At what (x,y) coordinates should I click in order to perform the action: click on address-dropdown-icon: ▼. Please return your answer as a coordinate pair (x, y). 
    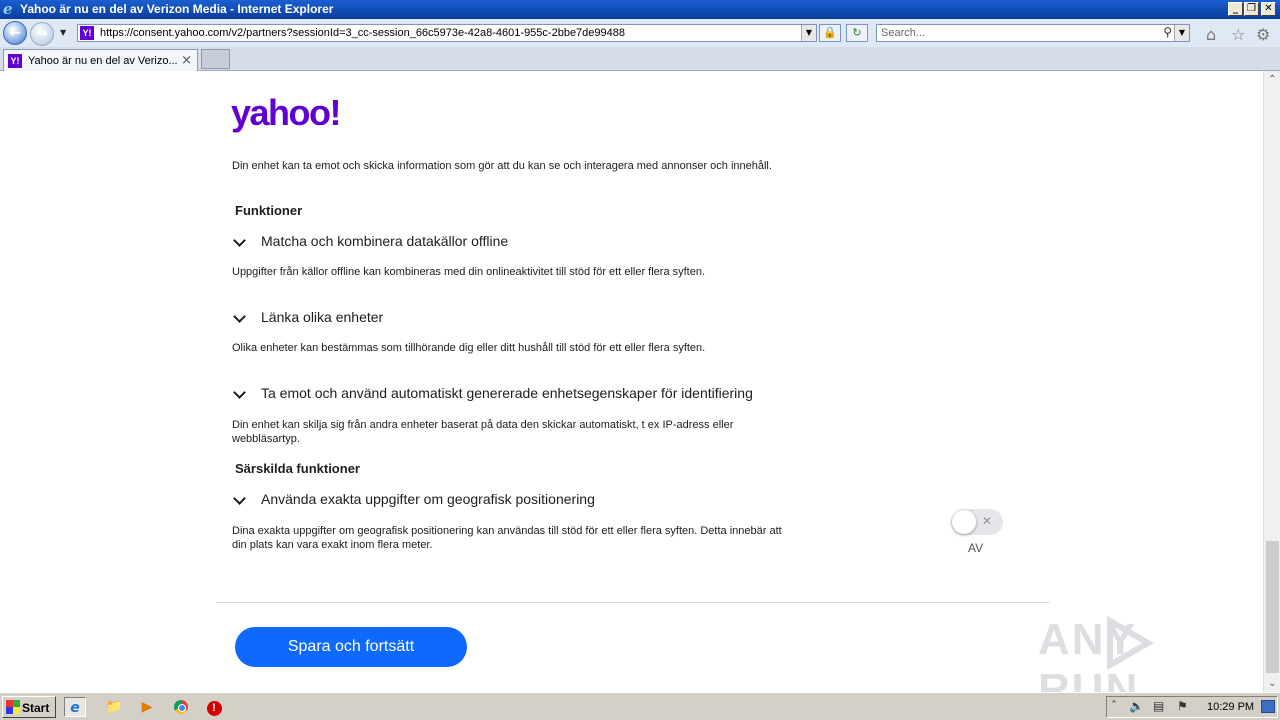
    Looking at the image, I should click on (808, 33).